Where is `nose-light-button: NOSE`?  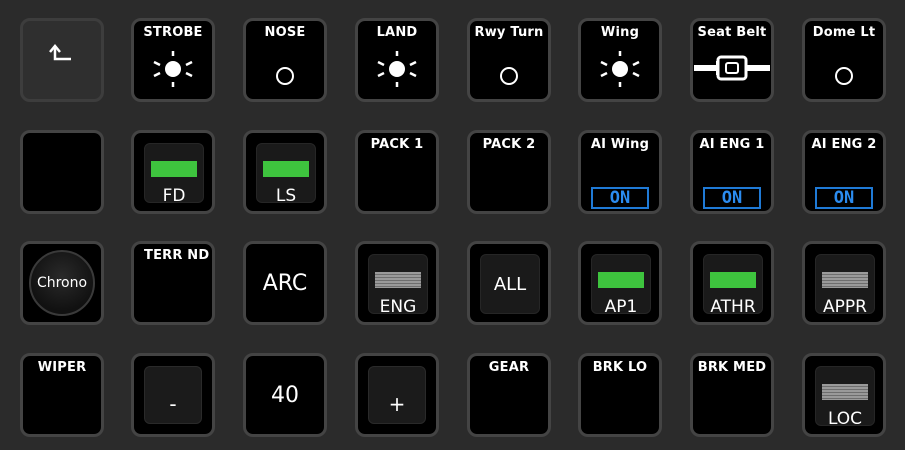 nose-light-button: NOSE is located at coordinates (285, 60).